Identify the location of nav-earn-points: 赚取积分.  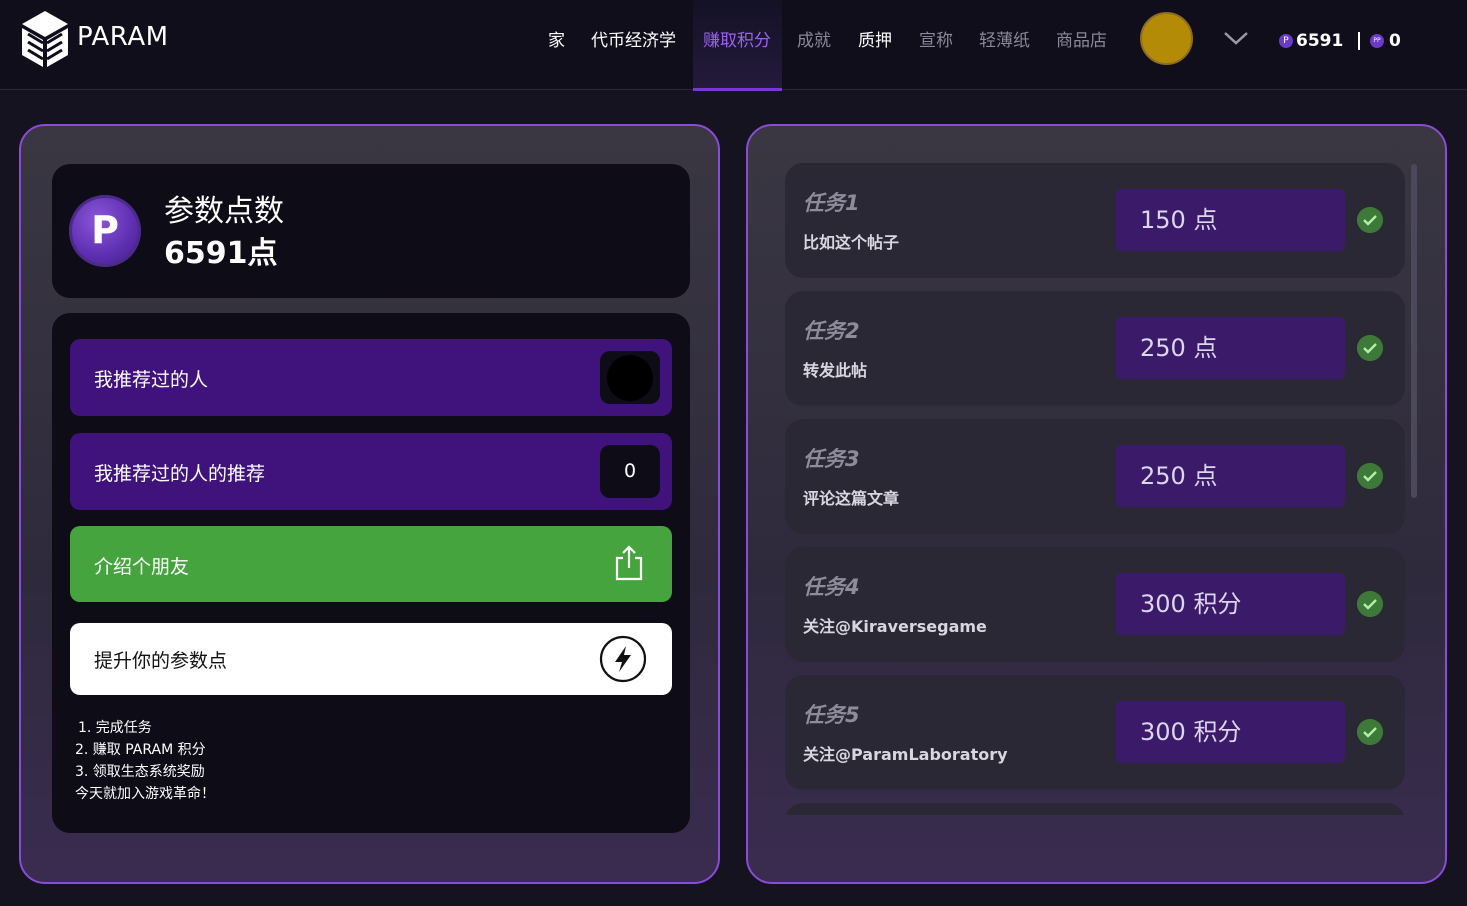
(737, 38).